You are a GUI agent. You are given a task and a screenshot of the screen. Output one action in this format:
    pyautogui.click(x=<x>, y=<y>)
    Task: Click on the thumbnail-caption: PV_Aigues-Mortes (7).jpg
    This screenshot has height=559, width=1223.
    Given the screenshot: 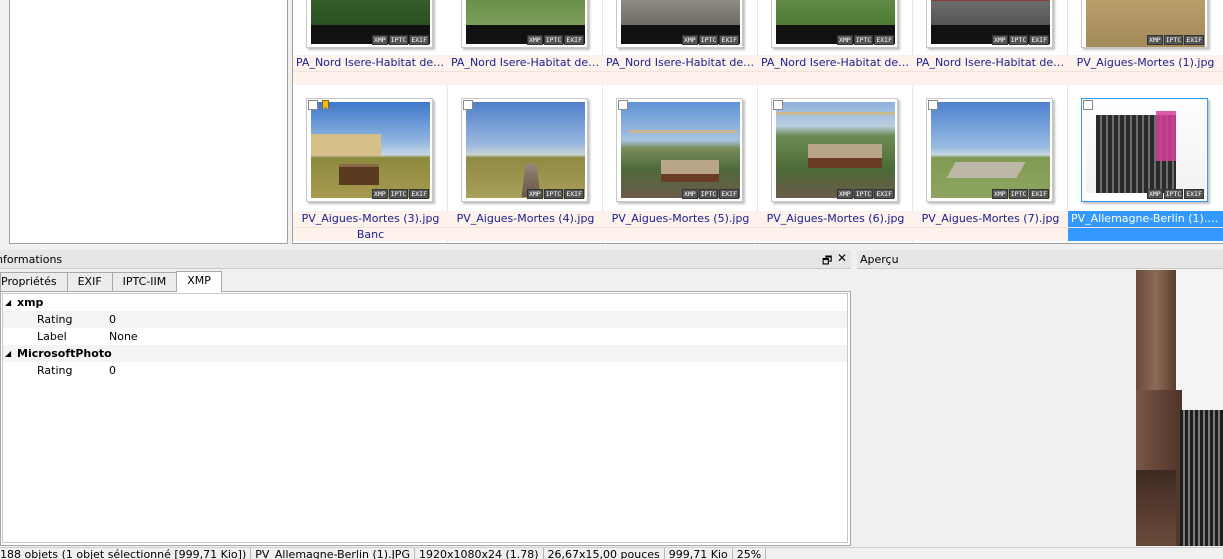 What is the action you would take?
    pyautogui.click(x=990, y=219)
    